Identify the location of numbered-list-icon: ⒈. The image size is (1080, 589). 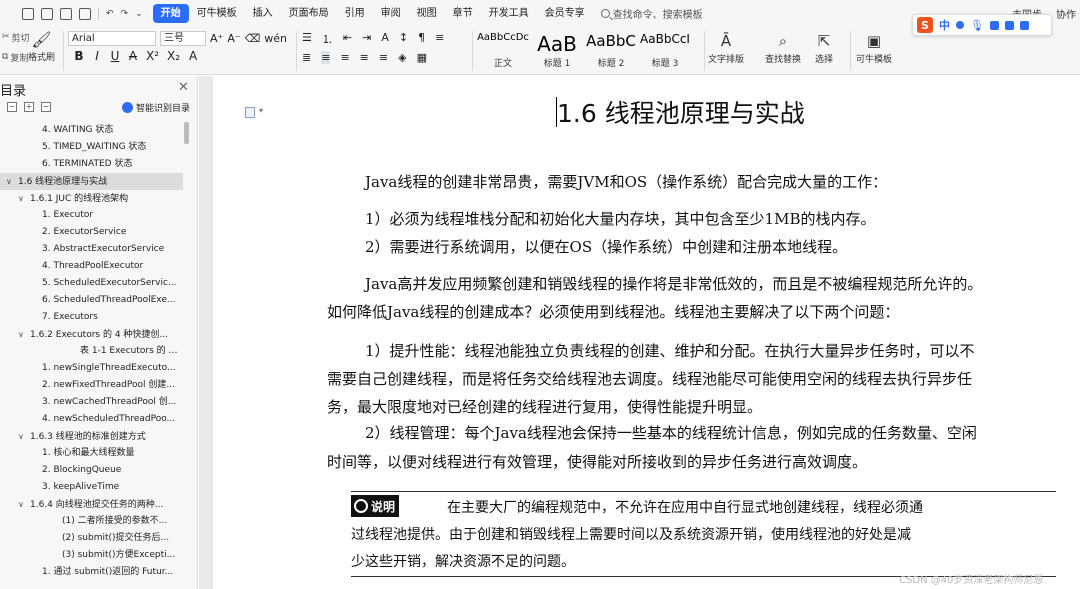
(327, 39).